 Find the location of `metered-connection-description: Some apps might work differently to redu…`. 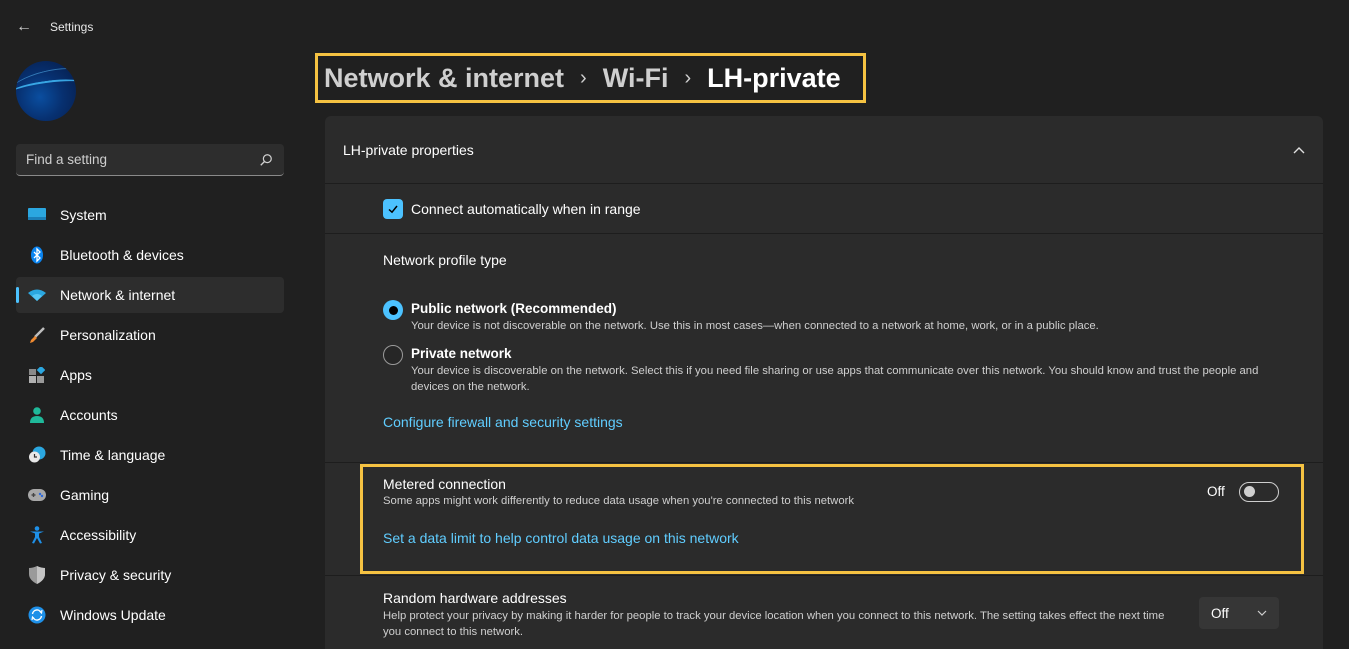

metered-connection-description: Some apps might work differently to redu… is located at coordinates (619, 501).